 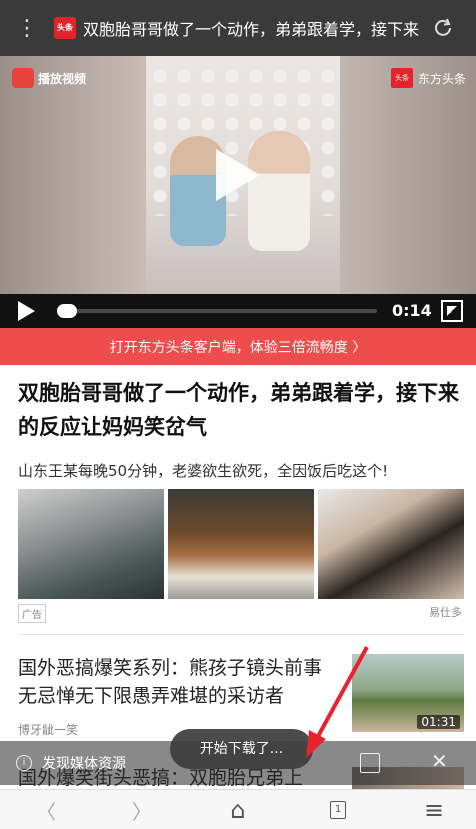 I want to click on tabs-button: 1, so click(x=338, y=809).